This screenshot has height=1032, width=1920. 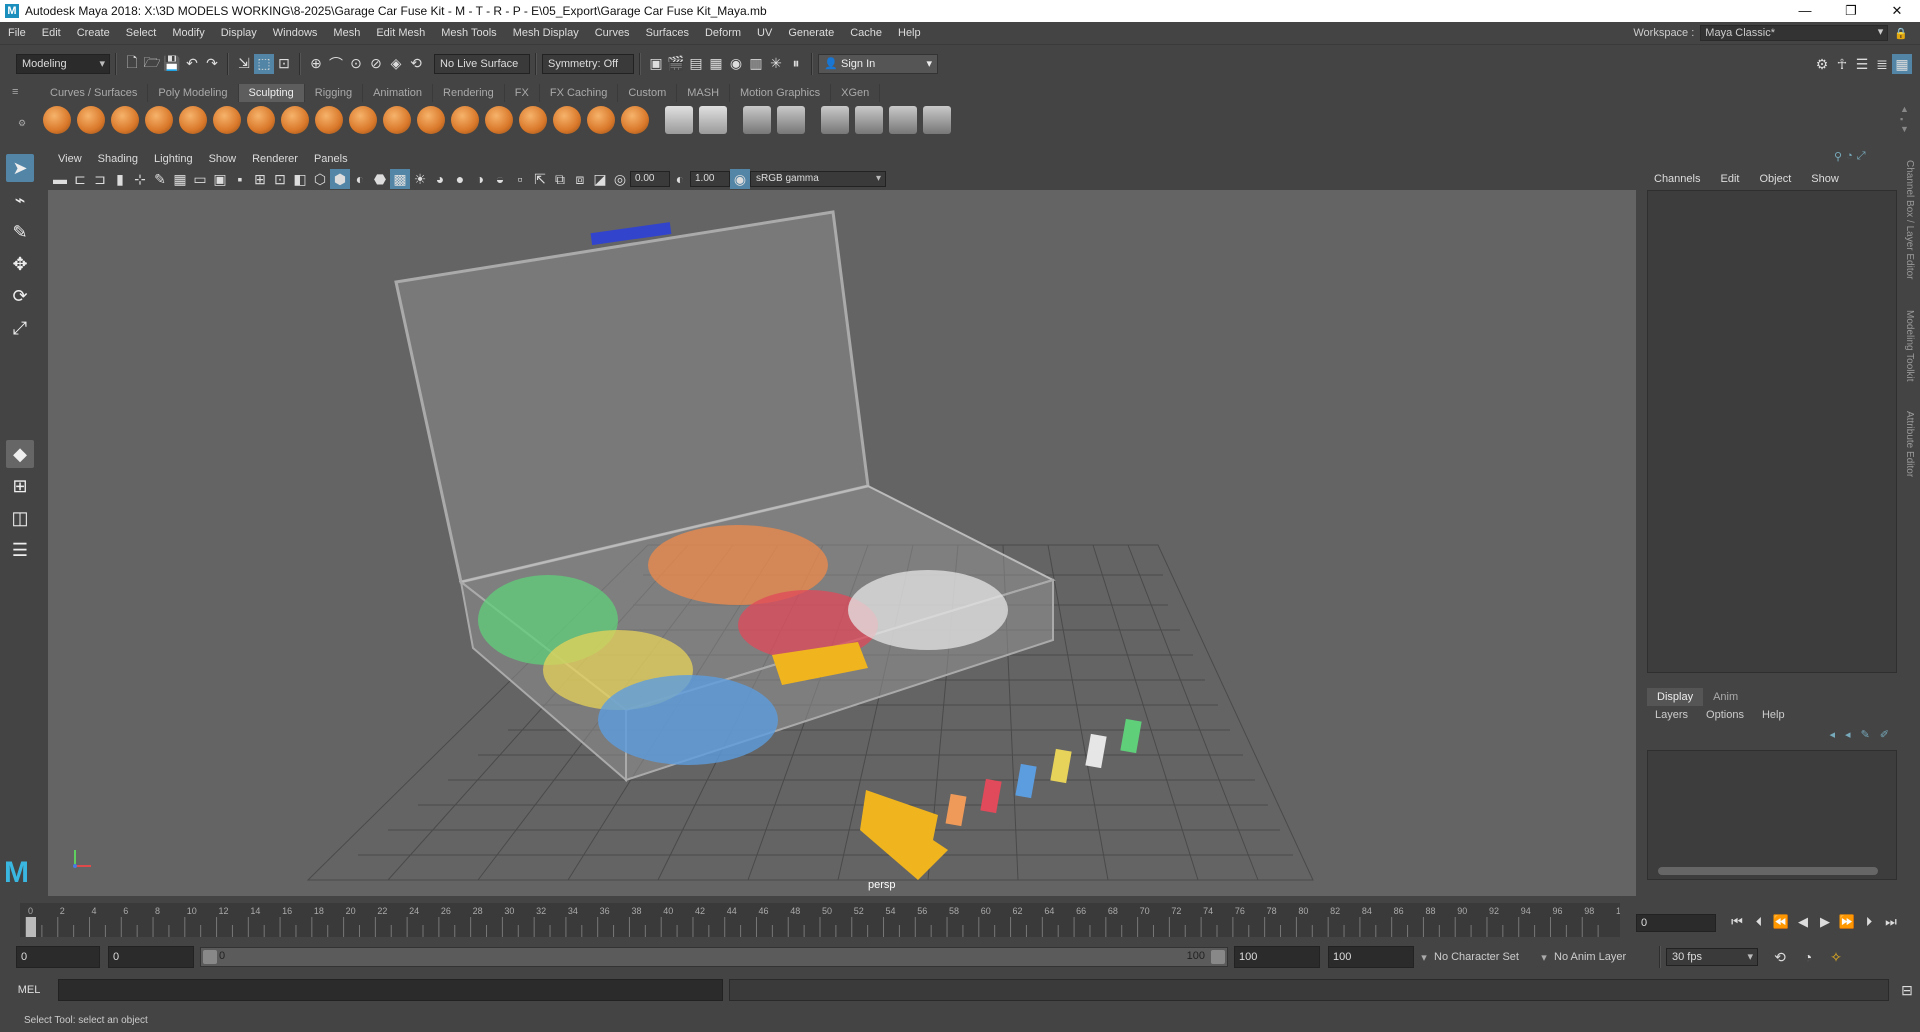 What do you see at coordinates (656, 64) in the screenshot?
I see `render-view-icon: ▣` at bounding box center [656, 64].